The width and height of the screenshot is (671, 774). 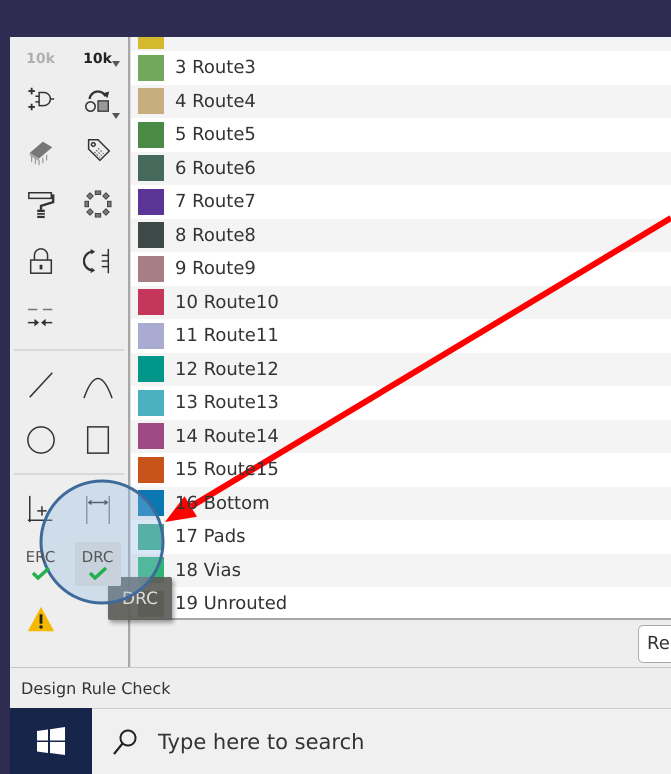 I want to click on layer-name: 13 Route13, so click(x=227, y=403).